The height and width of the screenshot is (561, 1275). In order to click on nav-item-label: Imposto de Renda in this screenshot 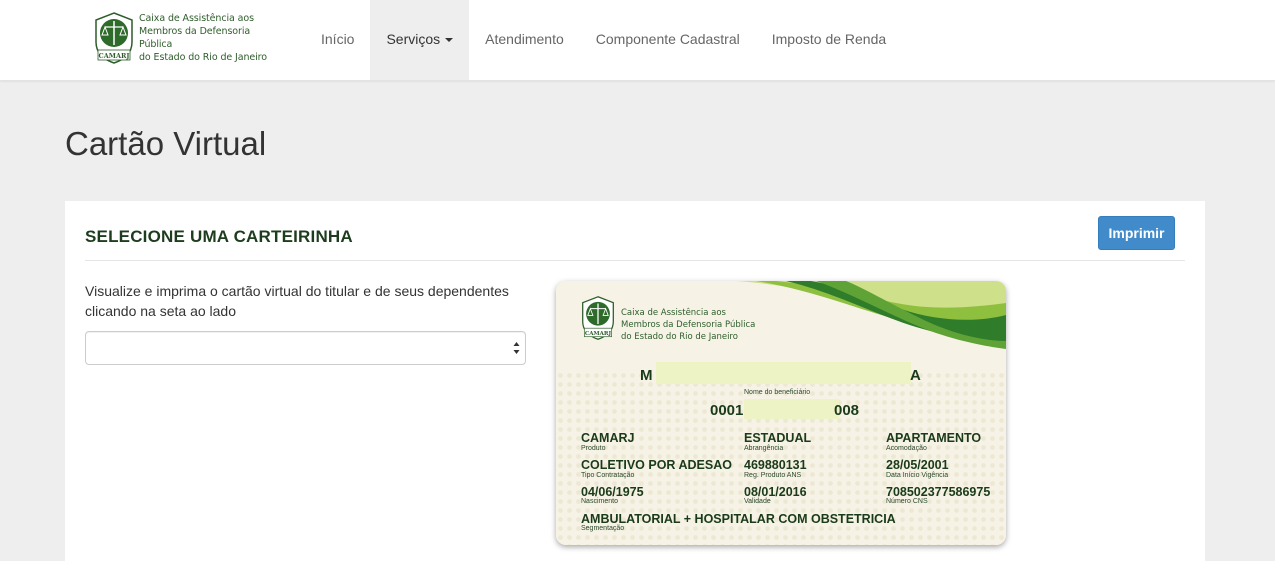, I will do `click(829, 39)`.